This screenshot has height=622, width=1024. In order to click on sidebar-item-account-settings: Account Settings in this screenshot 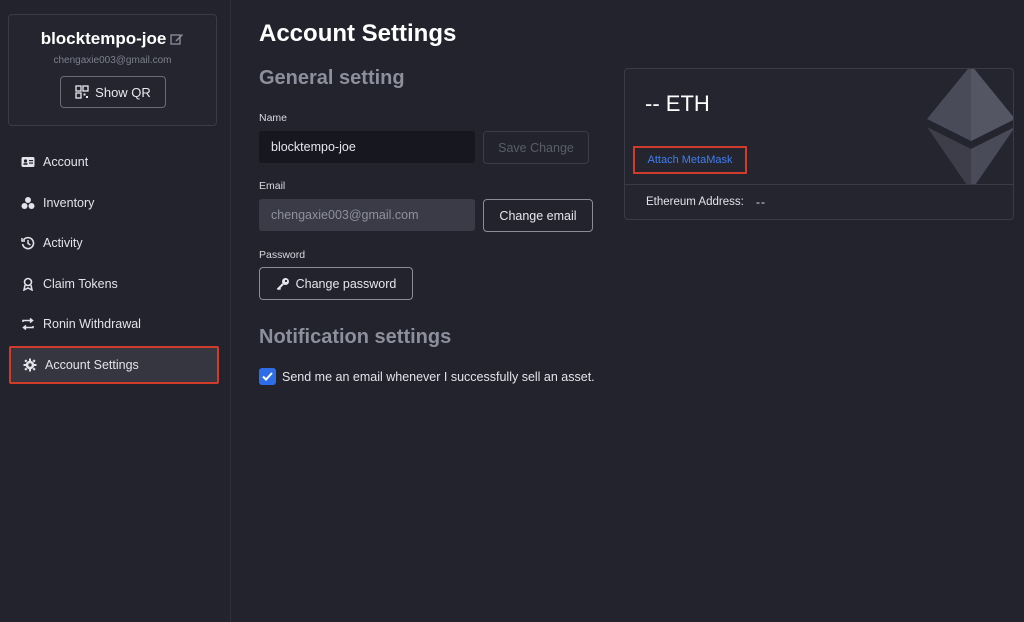, I will do `click(114, 364)`.